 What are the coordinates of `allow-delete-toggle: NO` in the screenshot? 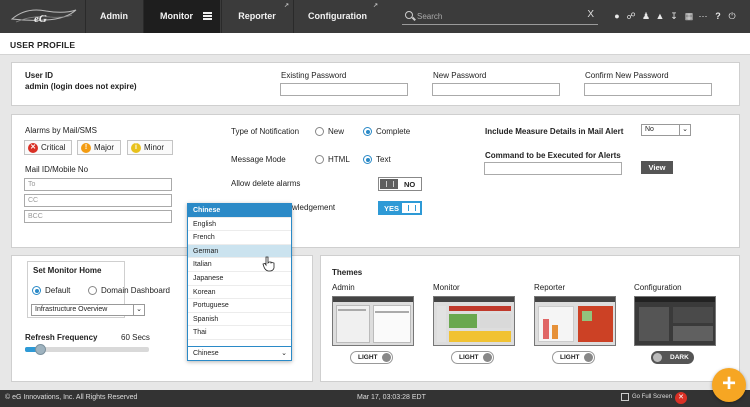 It's located at (400, 184).